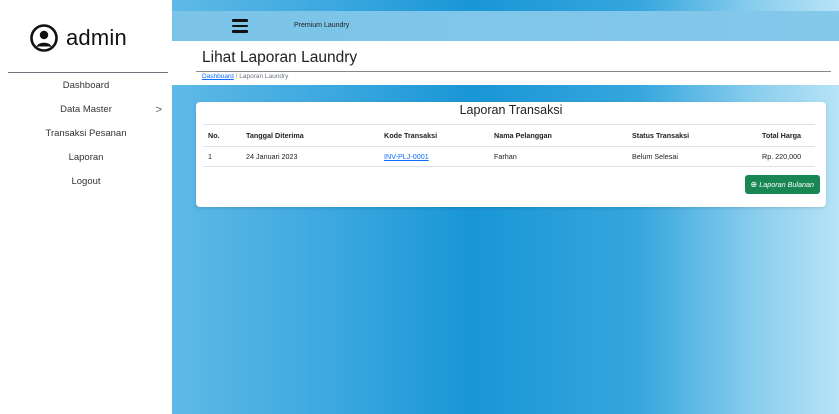 Image resolution: width=839 pixels, height=414 pixels. I want to click on header-divider, so click(513, 71).